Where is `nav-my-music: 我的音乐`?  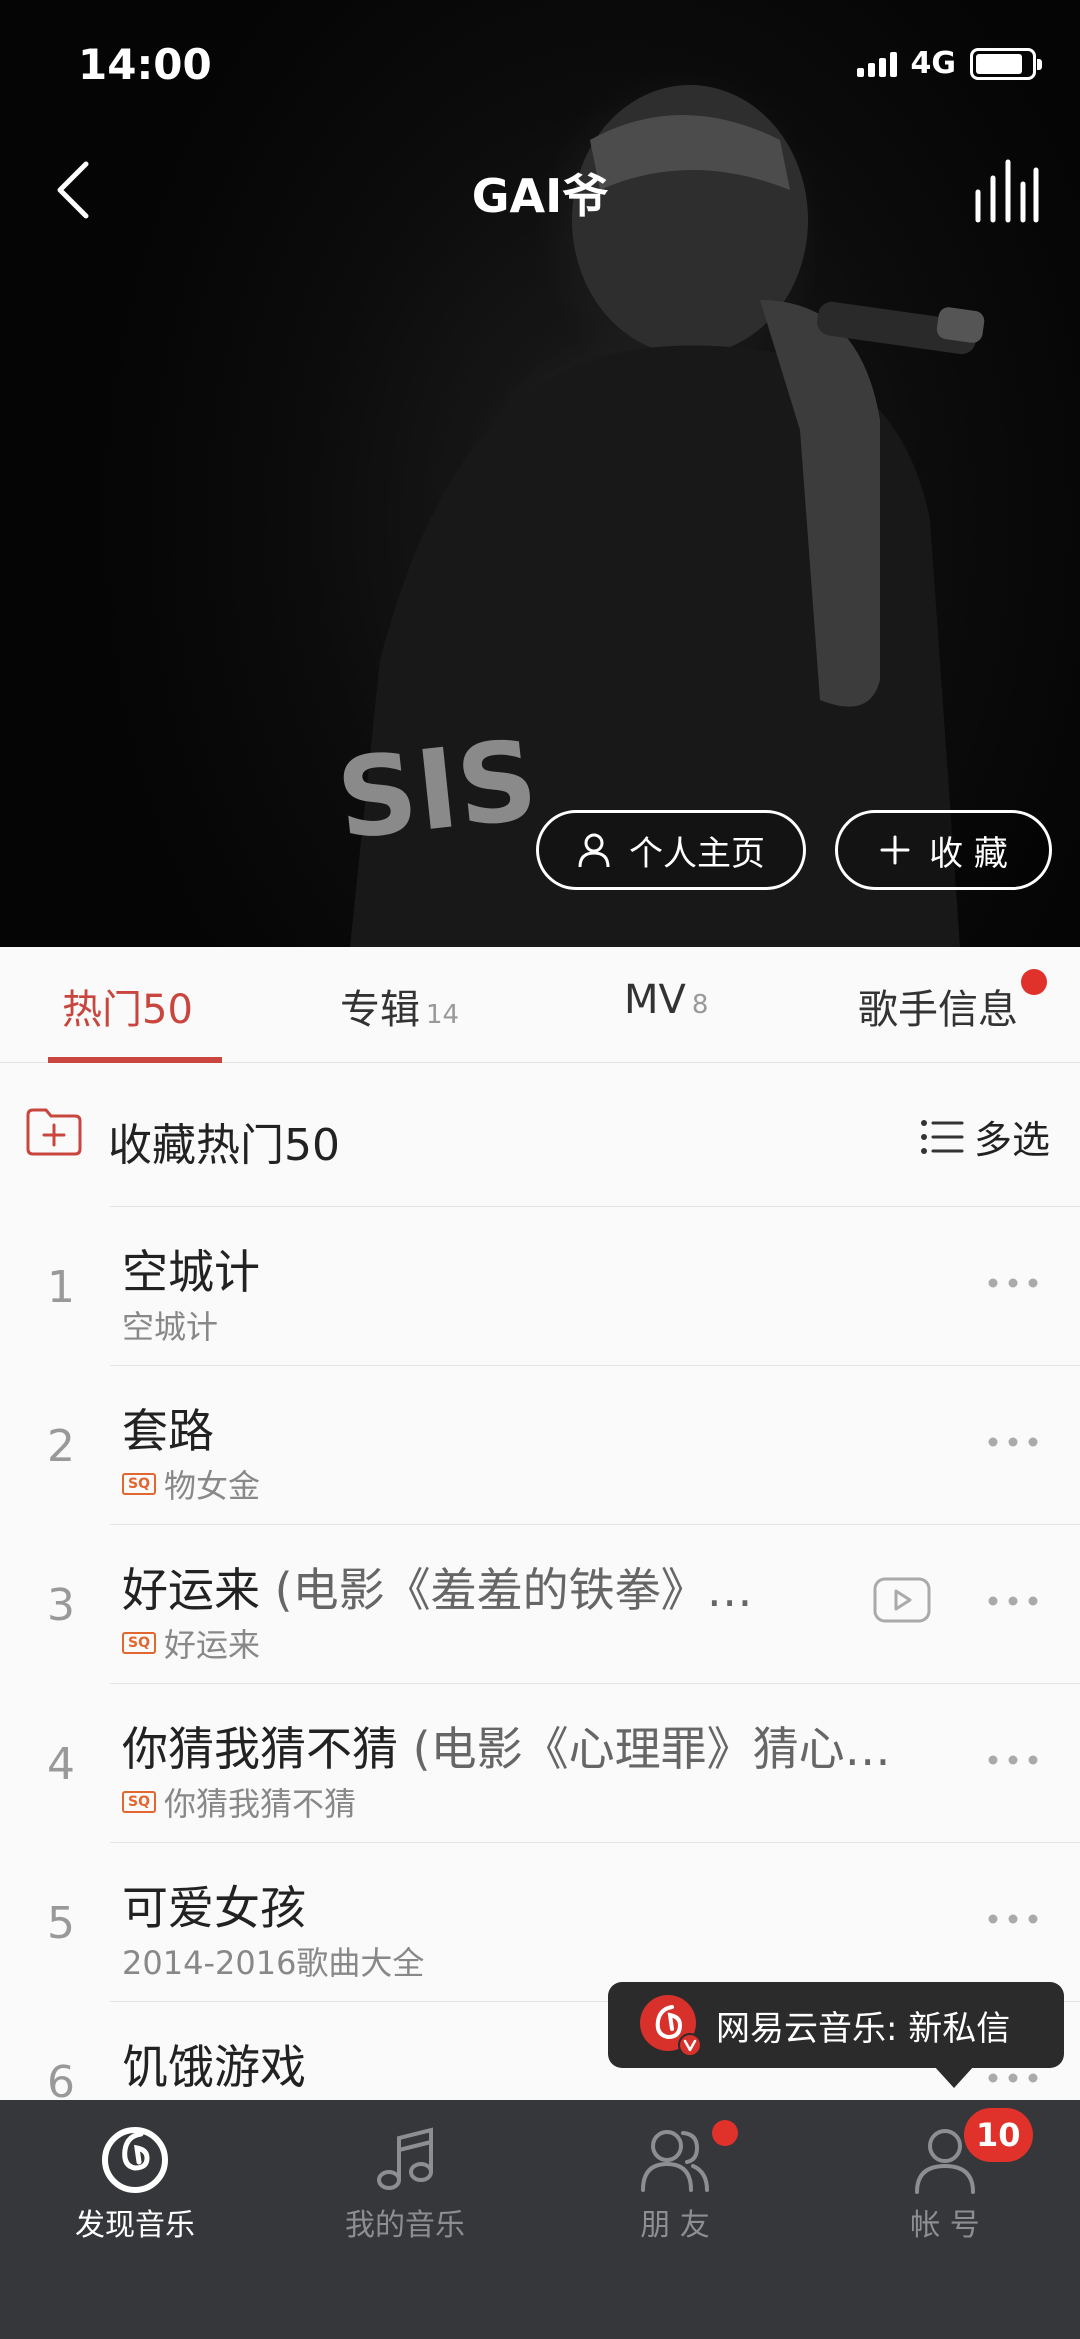
nav-my-music: 我的音乐 is located at coordinates (405, 2219).